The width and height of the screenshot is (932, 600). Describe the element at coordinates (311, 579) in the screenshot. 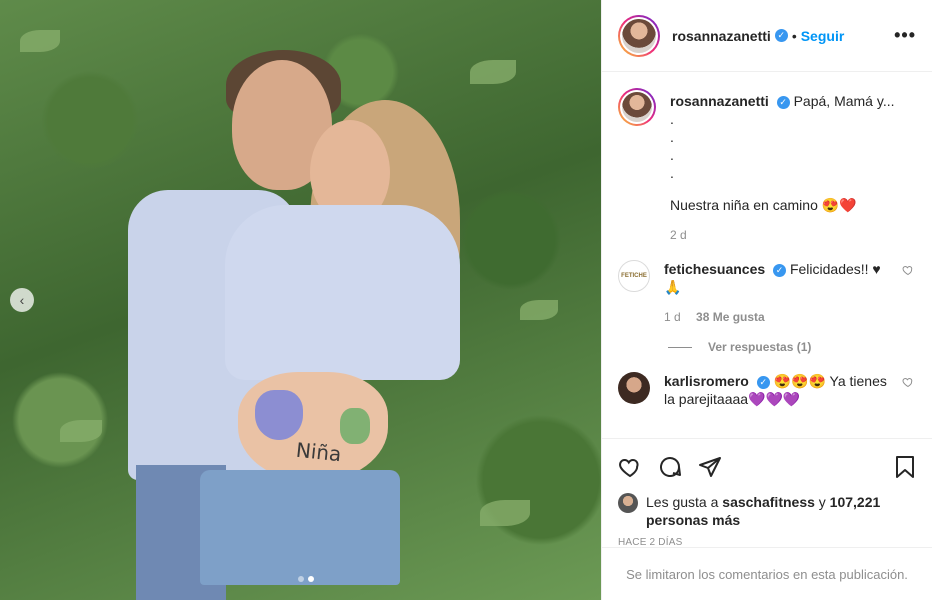

I see `carousel-dot-active` at that location.